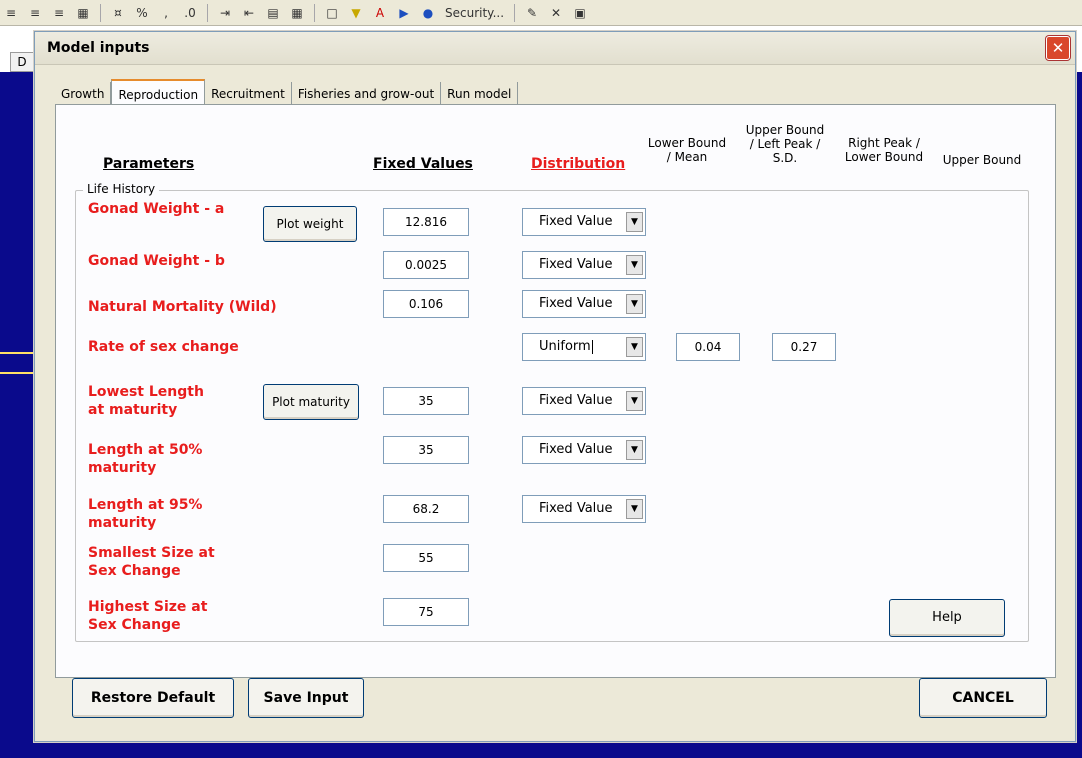  Describe the element at coordinates (83, 94) in the screenshot. I see `tab-growth: Growth` at that location.